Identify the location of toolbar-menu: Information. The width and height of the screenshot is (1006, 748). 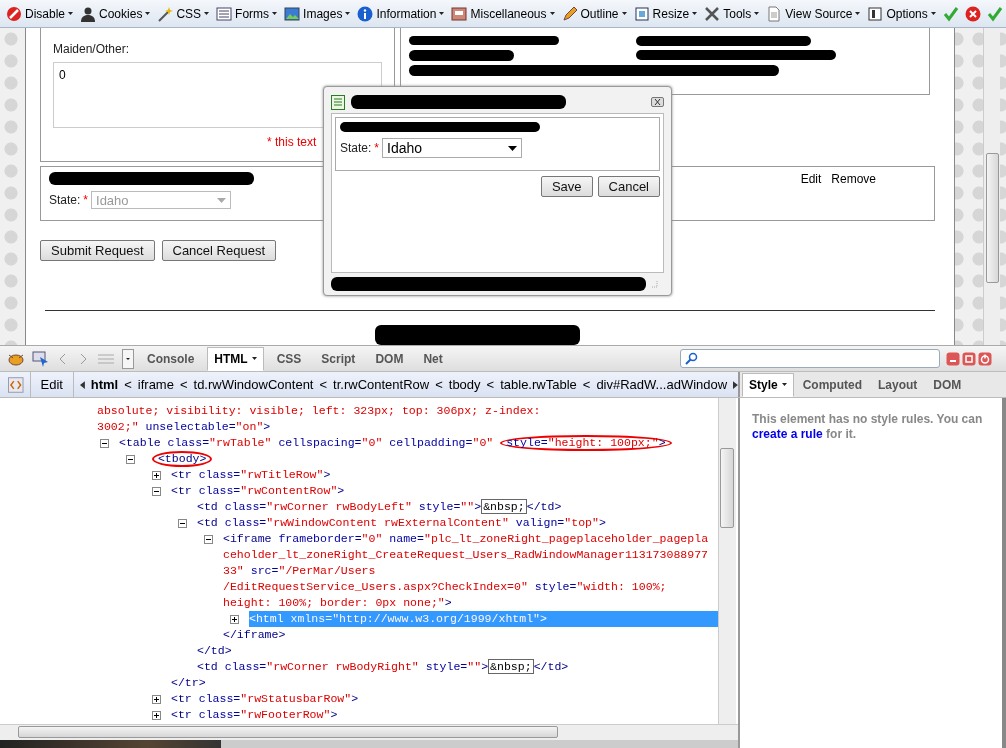
(401, 13).